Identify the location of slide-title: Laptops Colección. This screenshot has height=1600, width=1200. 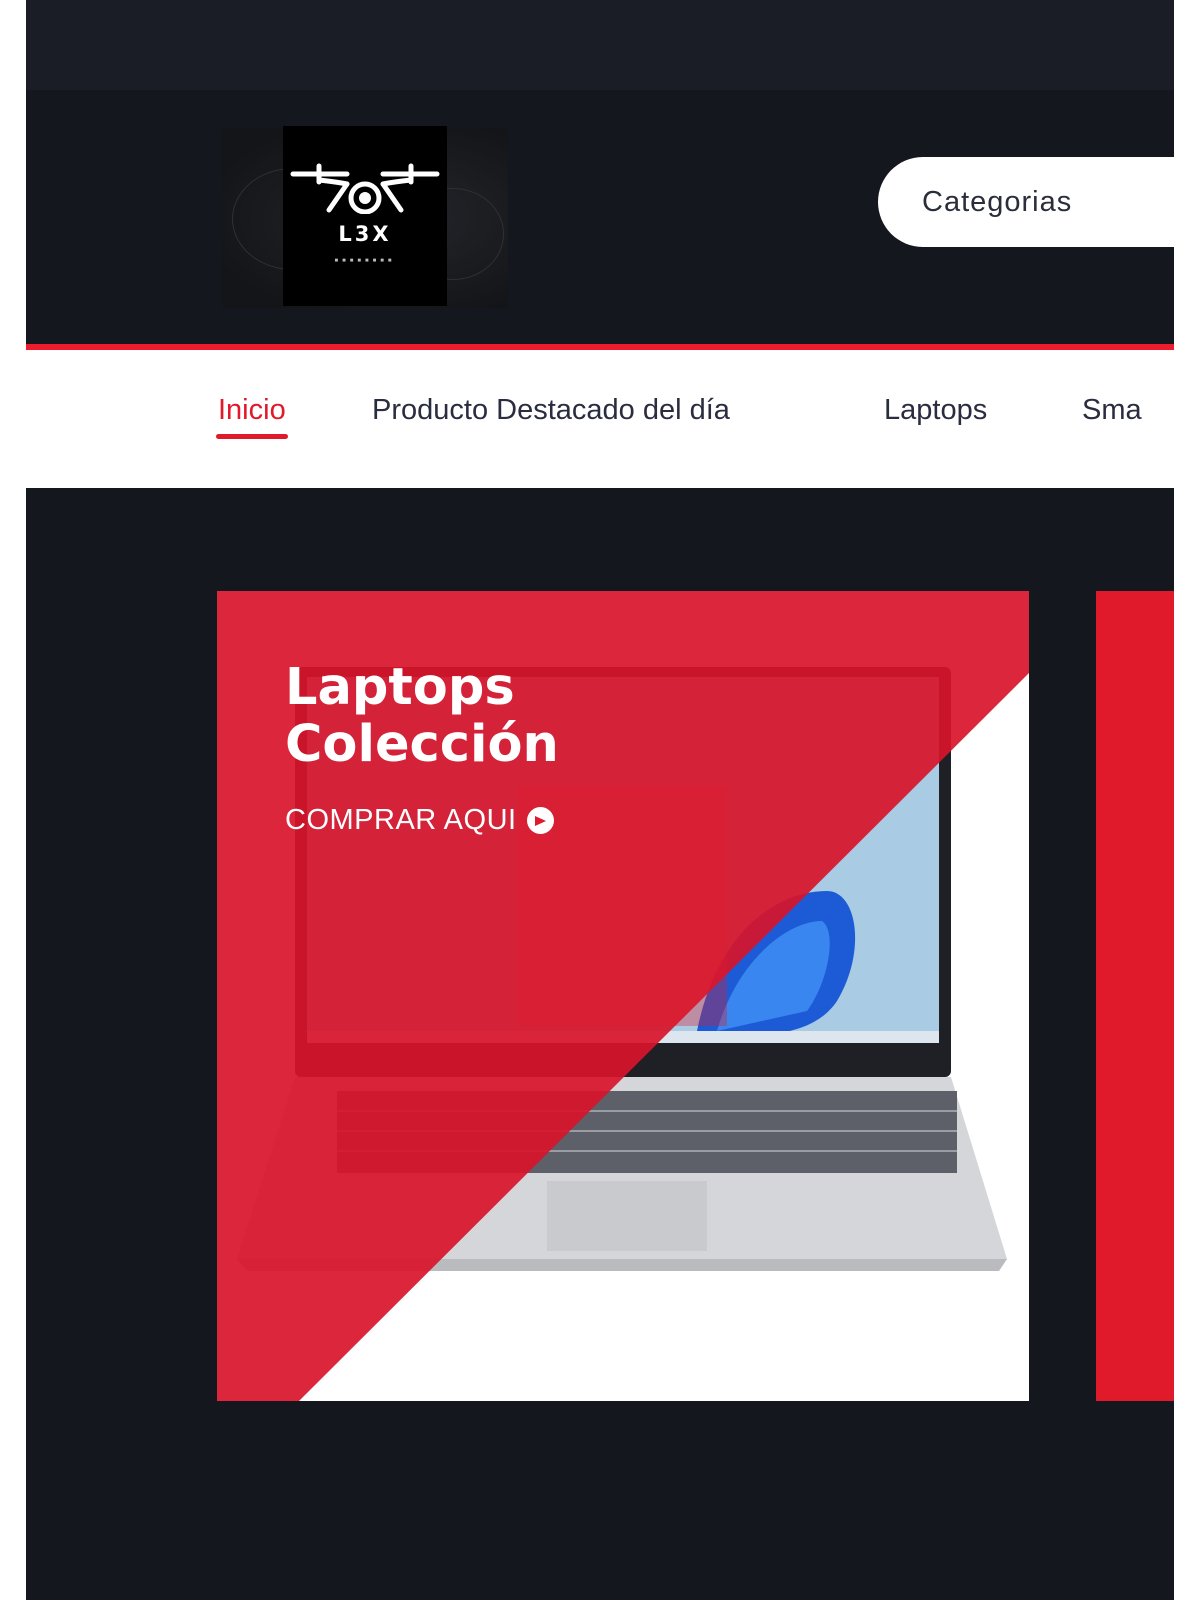
(422, 716).